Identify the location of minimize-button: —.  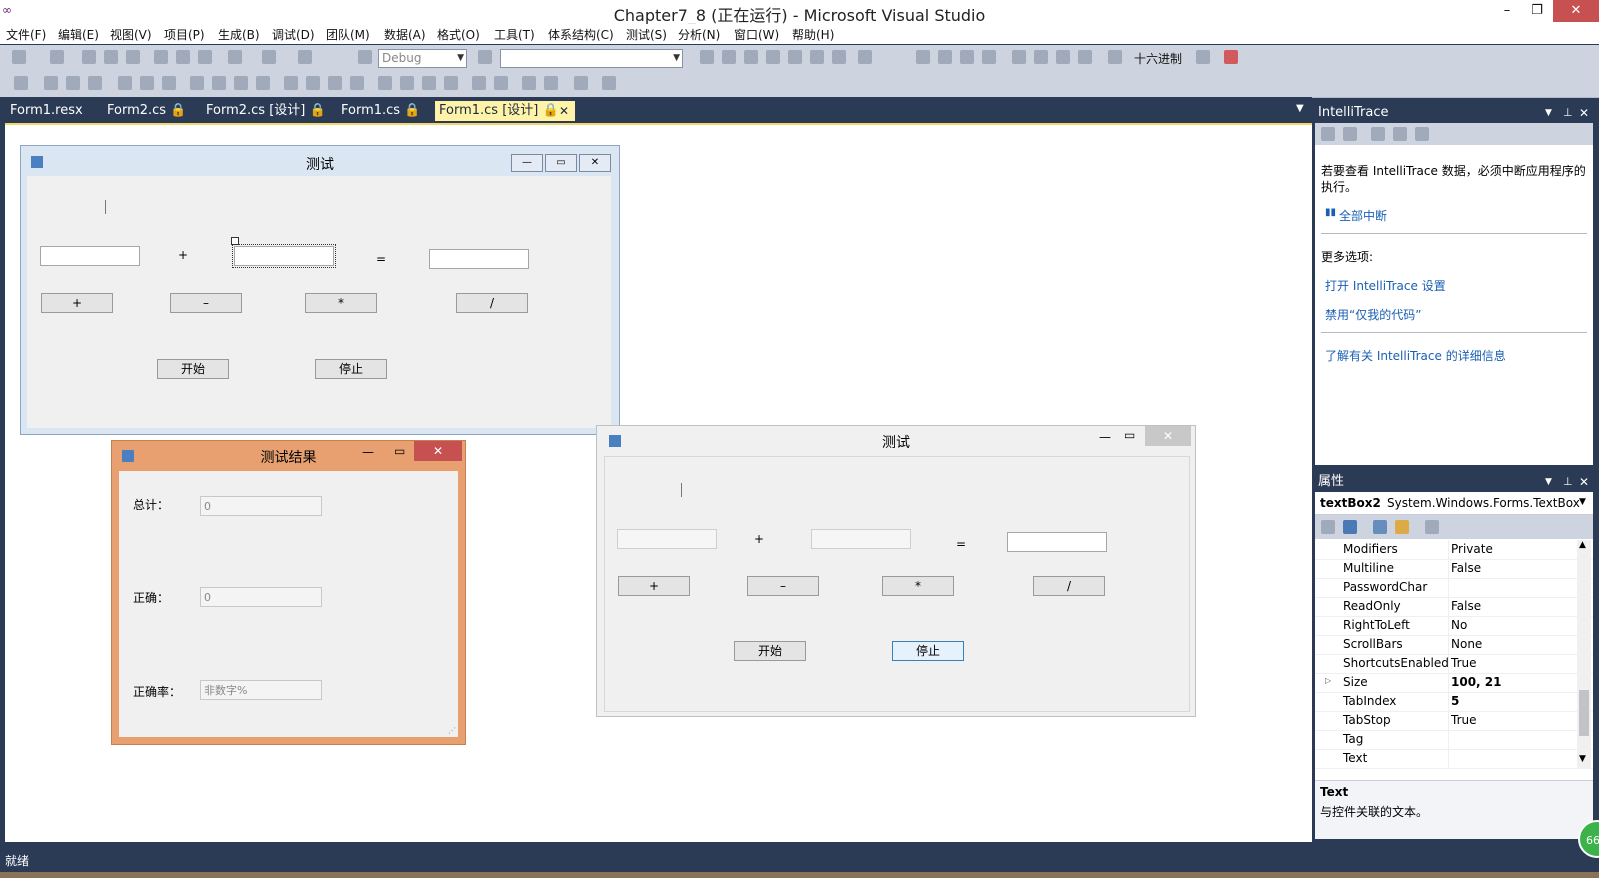
(368, 452).